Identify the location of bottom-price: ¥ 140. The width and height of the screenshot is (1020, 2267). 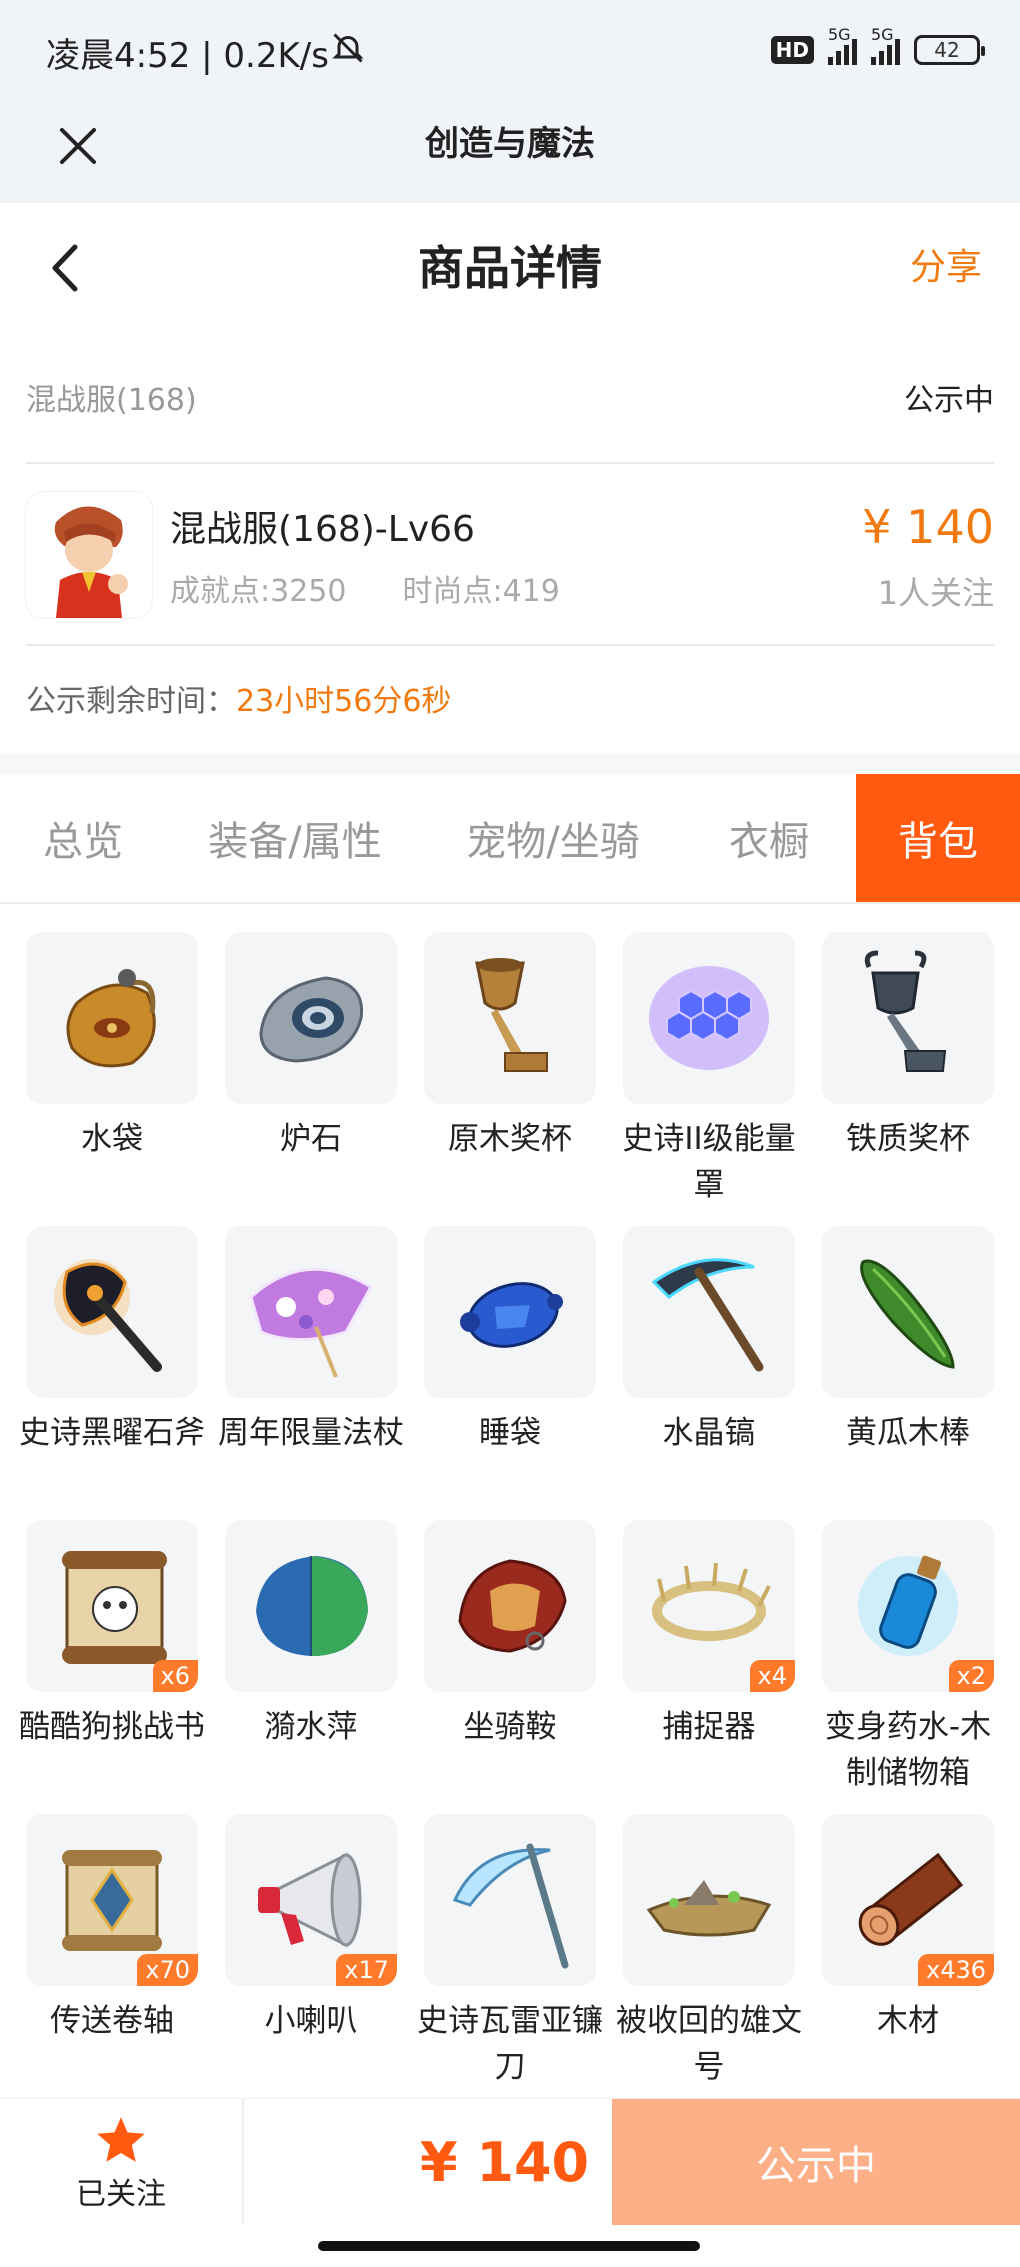
(505, 2162).